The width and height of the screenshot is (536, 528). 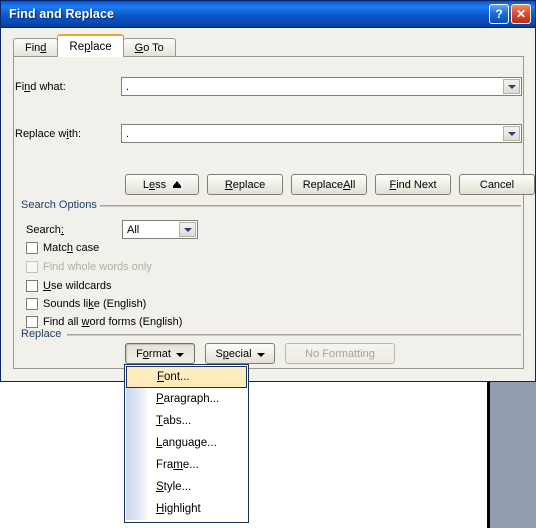 What do you see at coordinates (33, 48) in the screenshot?
I see `tab-find-label: Fin` at bounding box center [33, 48].